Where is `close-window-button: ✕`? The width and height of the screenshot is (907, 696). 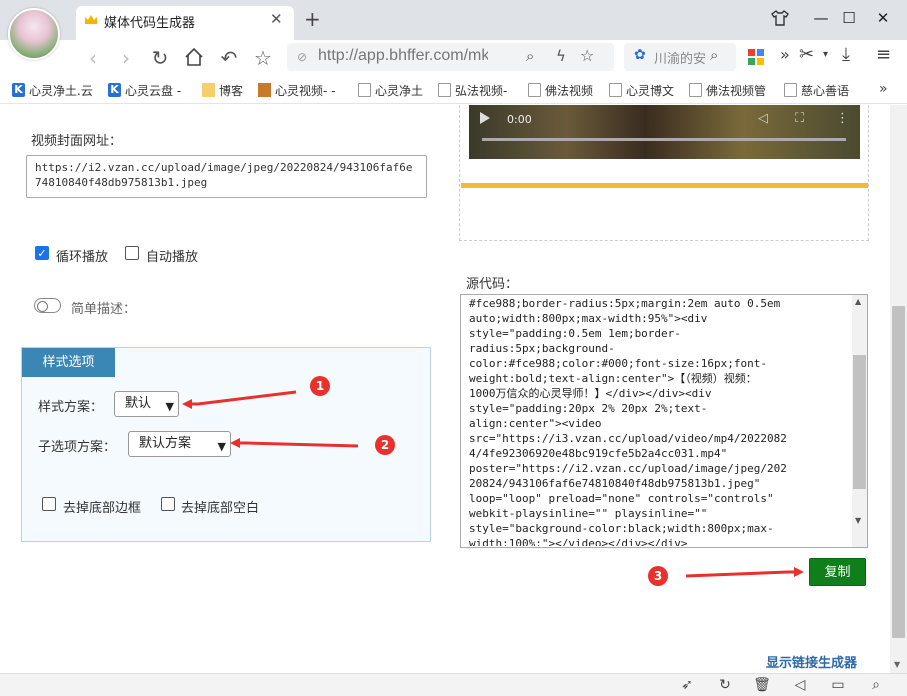
close-window-button: ✕ is located at coordinates (883, 18).